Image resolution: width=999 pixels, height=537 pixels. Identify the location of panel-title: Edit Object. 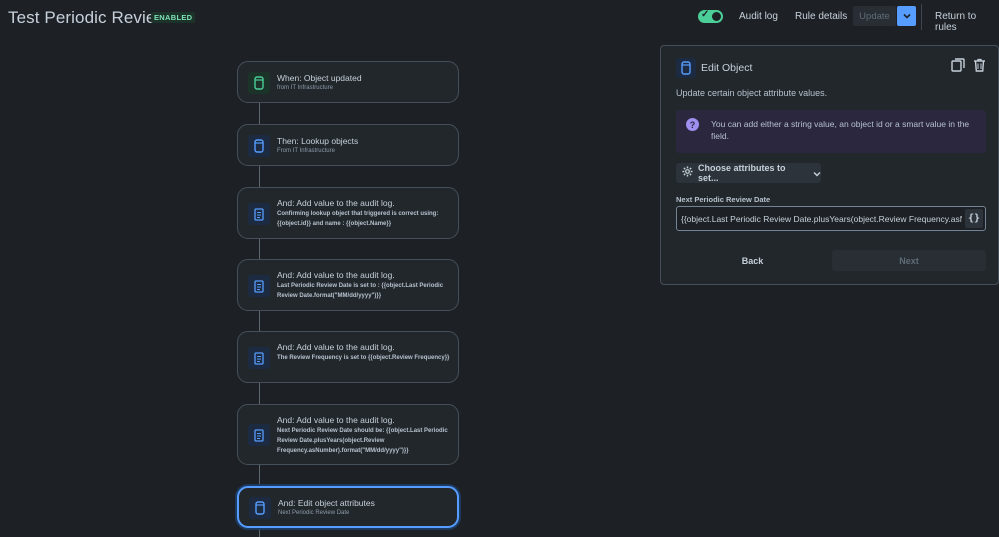
(727, 68).